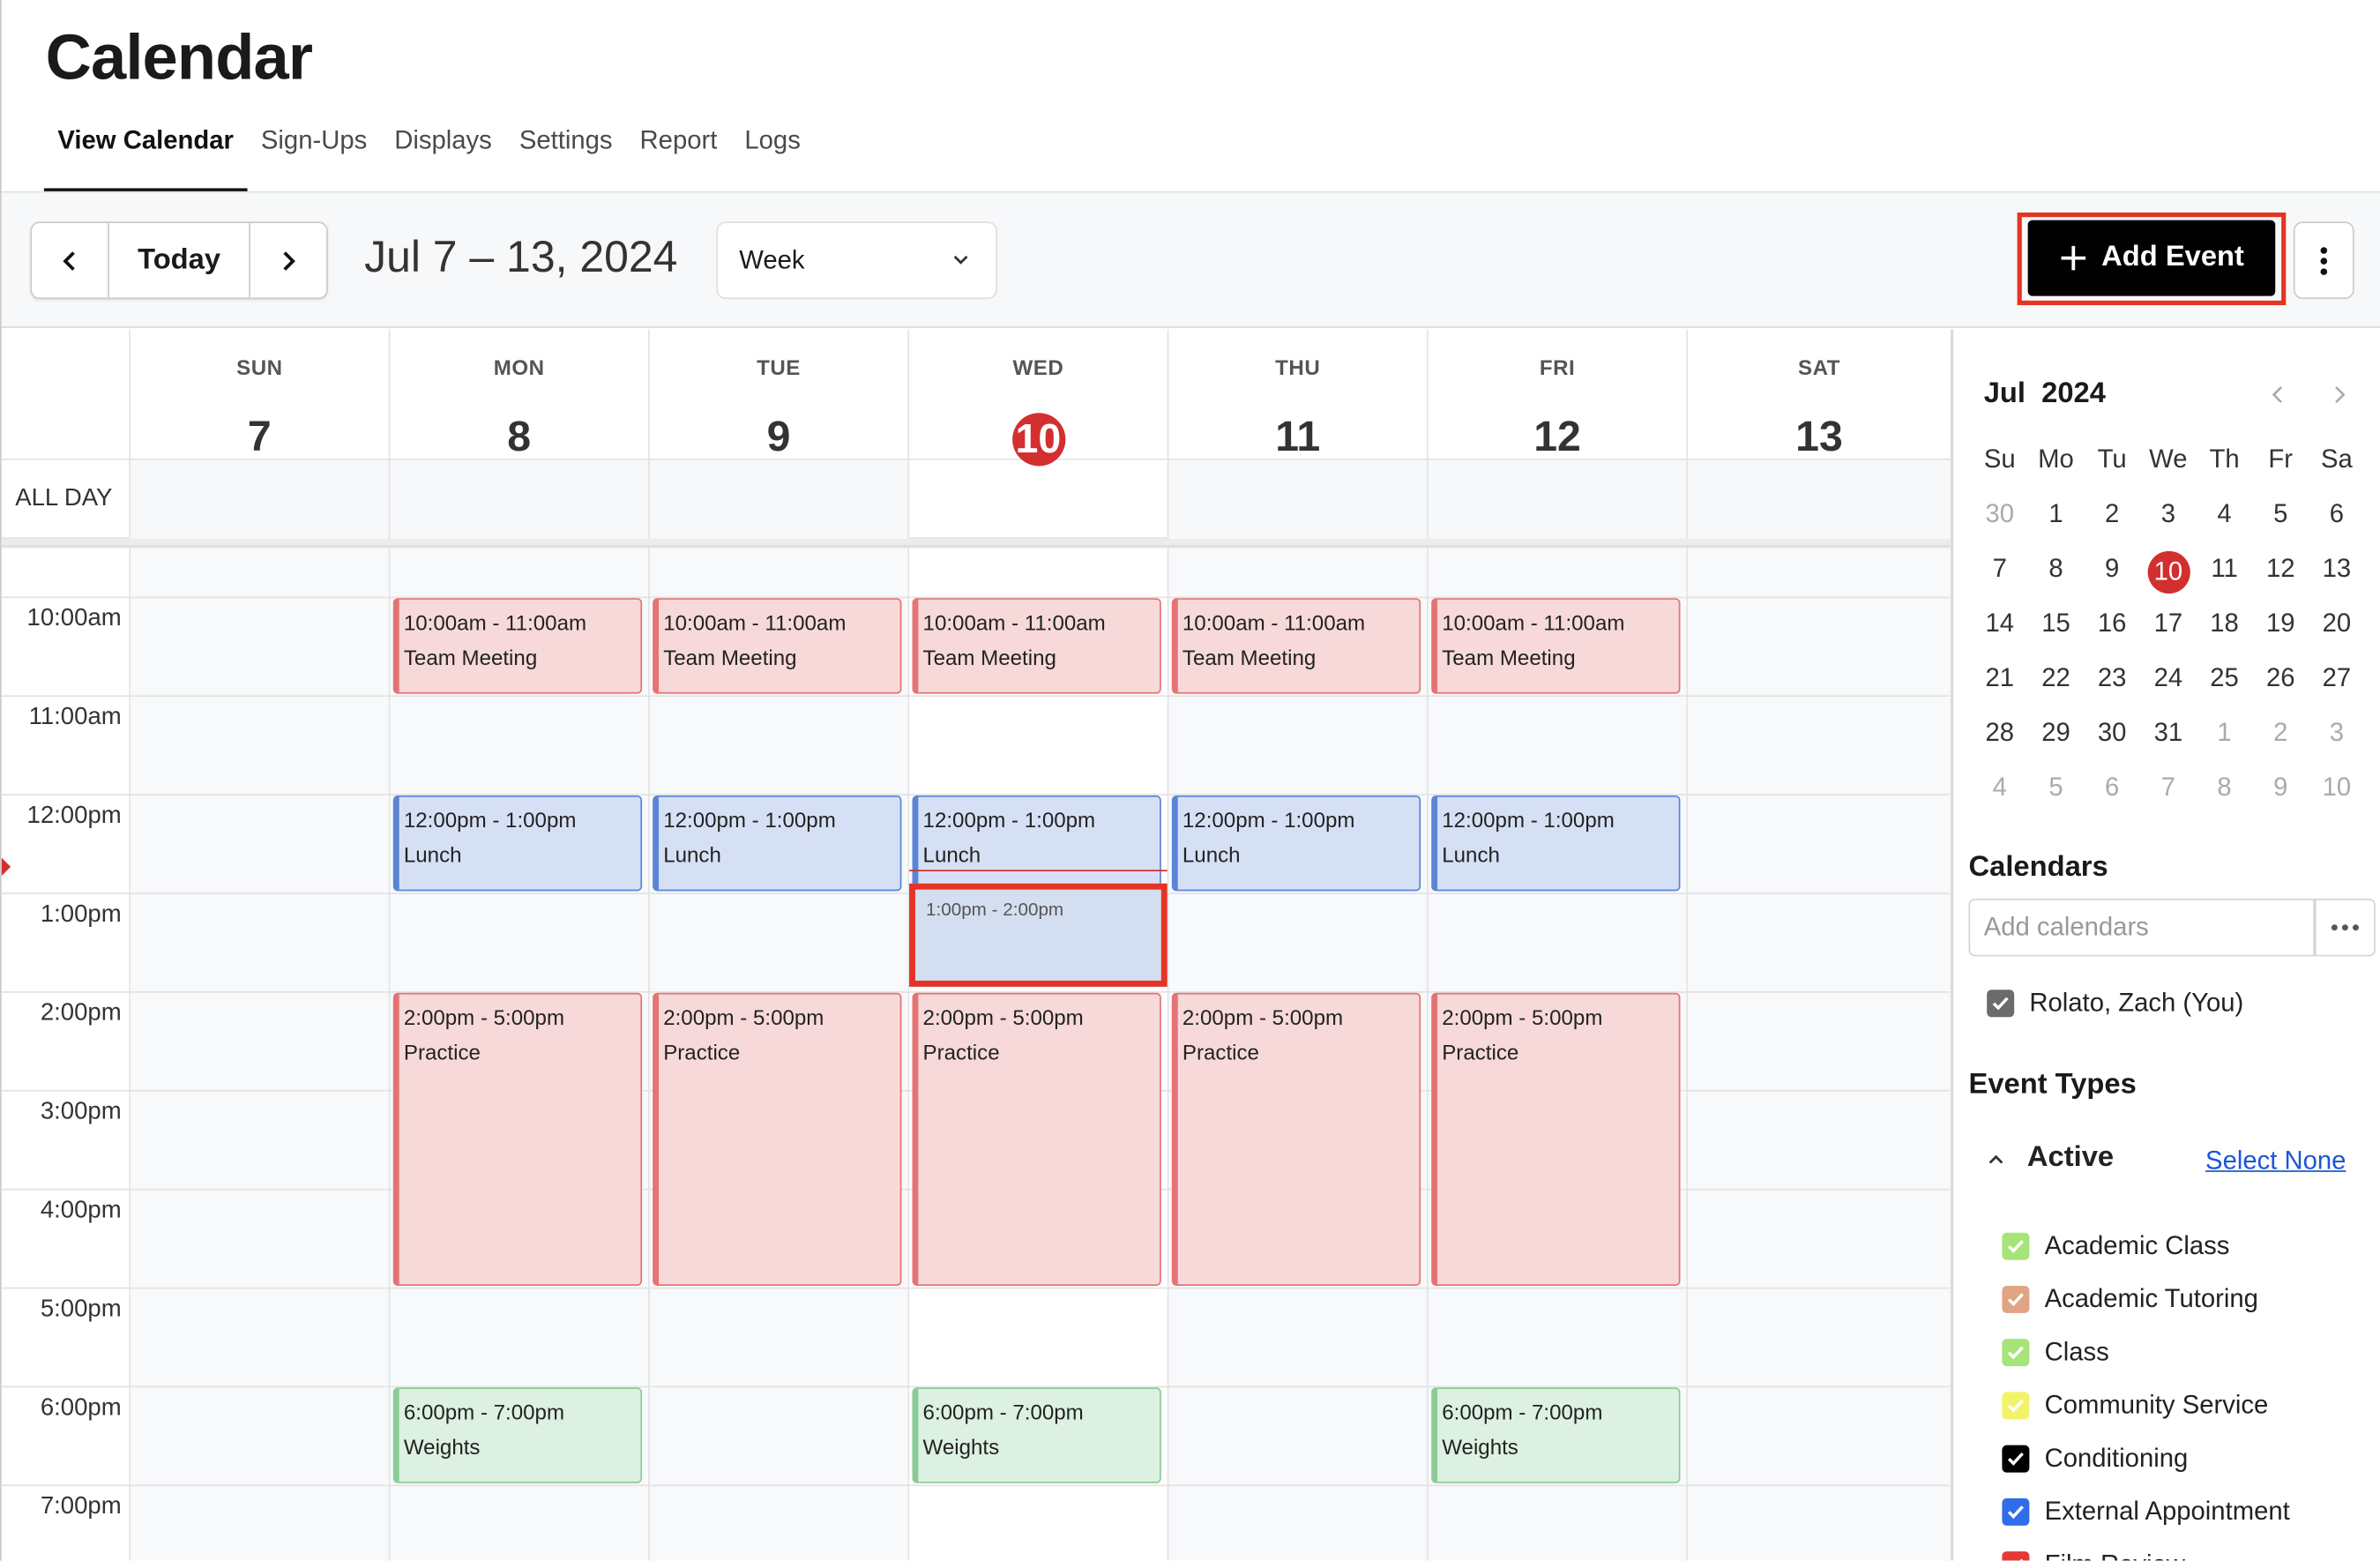 The height and width of the screenshot is (1561, 2380). What do you see at coordinates (772, 156) in the screenshot?
I see `tab-logs: Logs` at bounding box center [772, 156].